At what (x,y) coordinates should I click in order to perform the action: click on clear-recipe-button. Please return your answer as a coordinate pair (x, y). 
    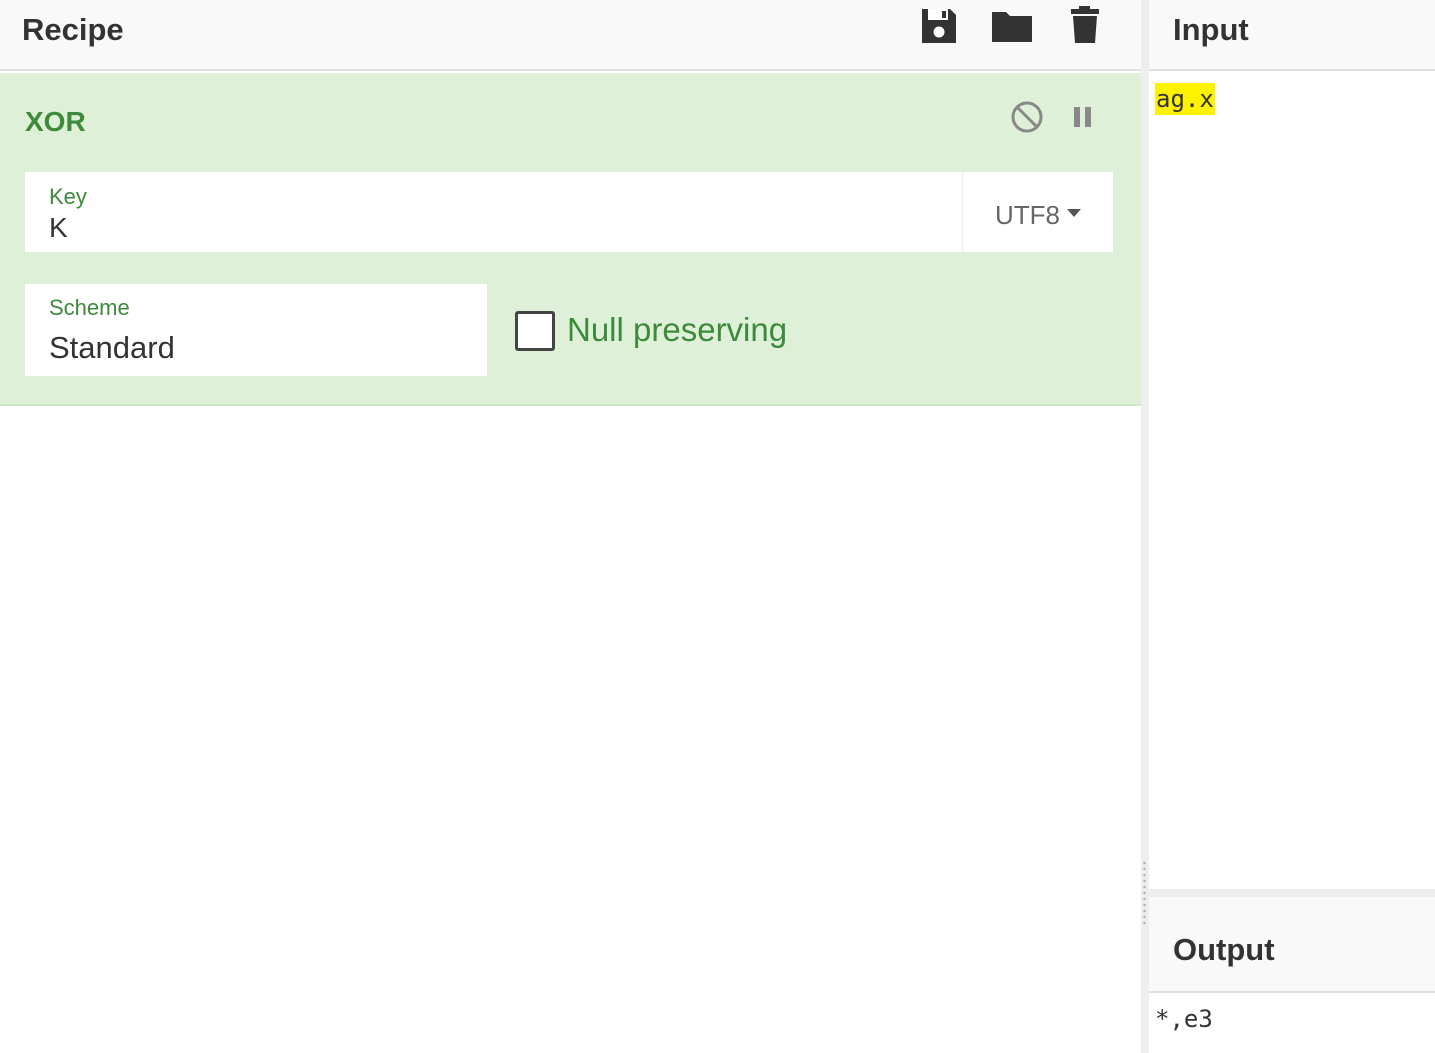
    Looking at the image, I should click on (1088, 26).